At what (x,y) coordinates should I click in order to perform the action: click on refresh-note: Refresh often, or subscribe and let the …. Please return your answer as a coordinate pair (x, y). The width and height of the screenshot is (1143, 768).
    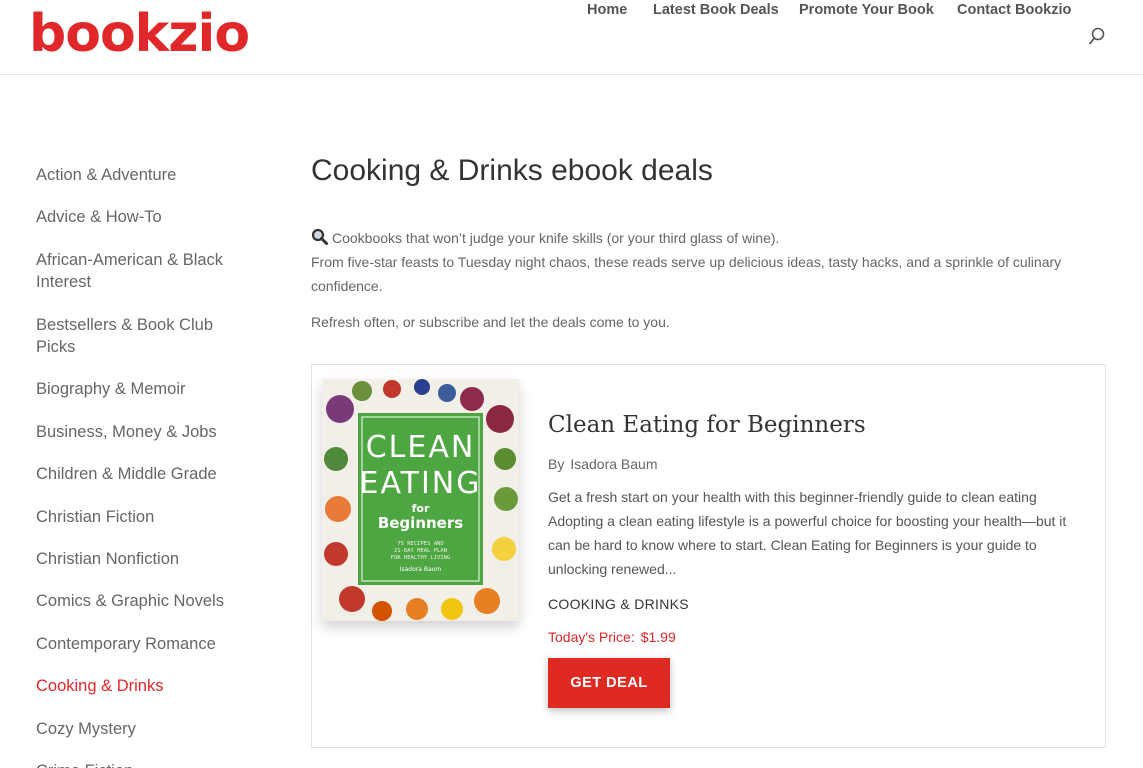
    Looking at the image, I should click on (490, 322).